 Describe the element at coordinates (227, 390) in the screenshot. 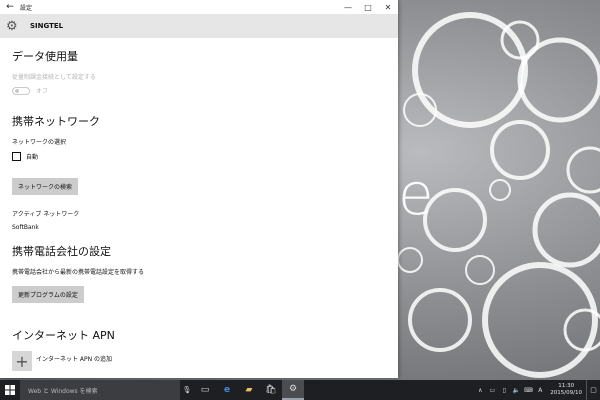

I see `edge-browser-icon: e` at that location.